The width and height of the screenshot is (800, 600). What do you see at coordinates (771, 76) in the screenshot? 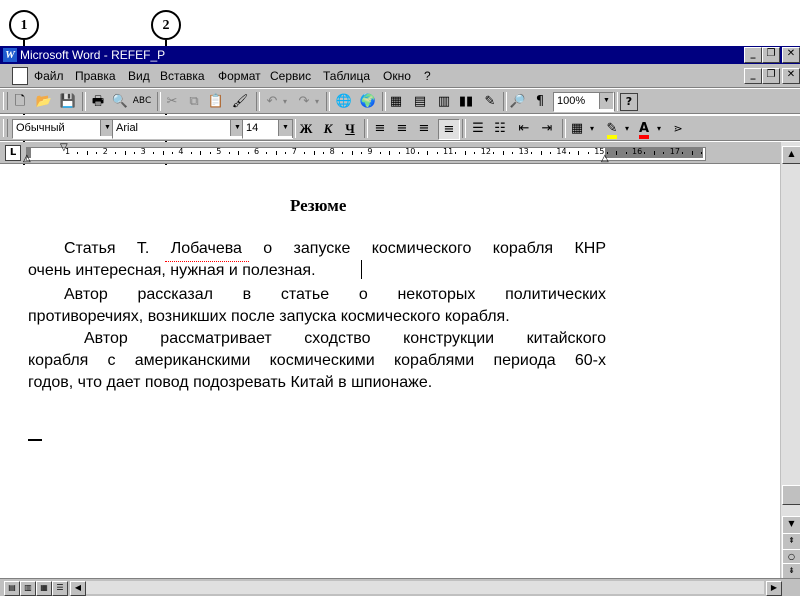
I see `doc-restore-button: ❐` at bounding box center [771, 76].